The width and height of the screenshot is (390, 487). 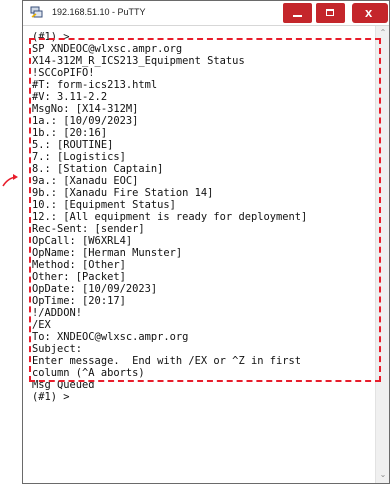 I want to click on minimize-button, so click(x=297, y=13).